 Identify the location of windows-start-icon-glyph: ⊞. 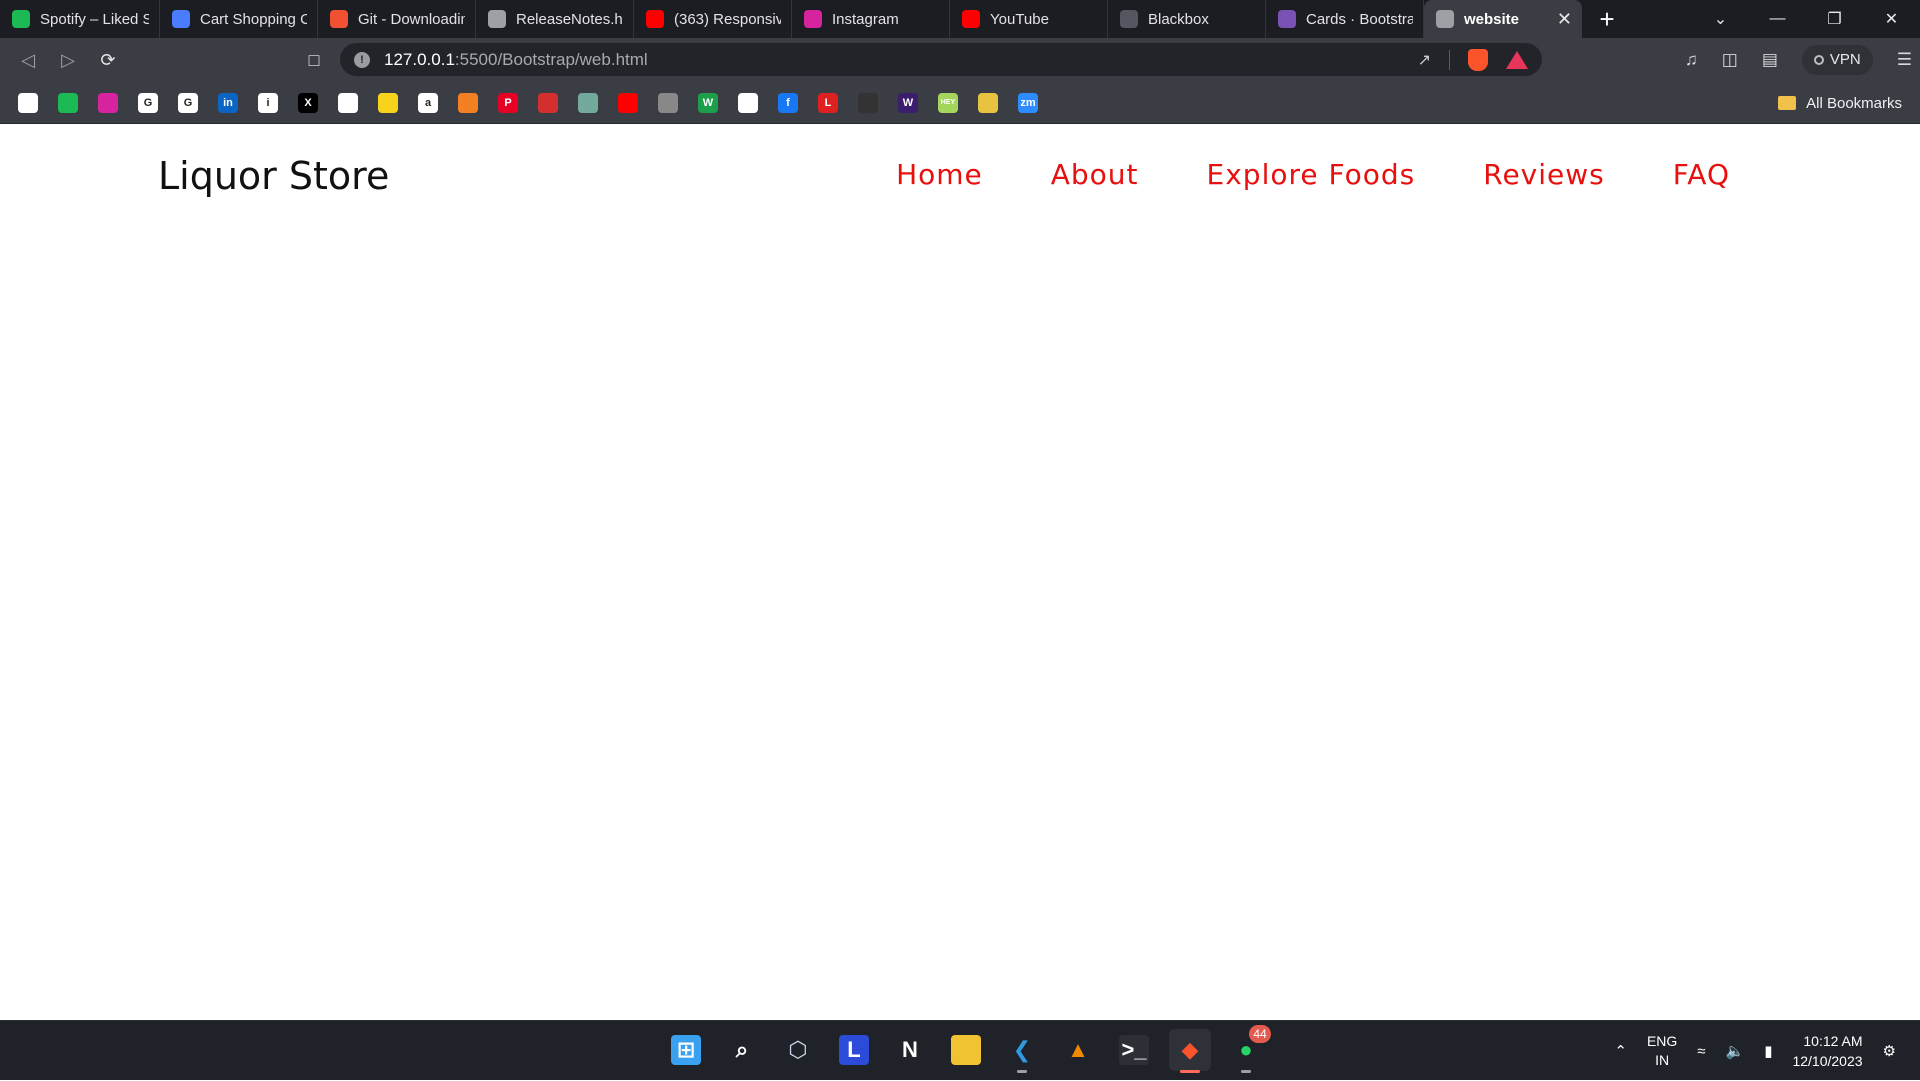
(686, 1050).